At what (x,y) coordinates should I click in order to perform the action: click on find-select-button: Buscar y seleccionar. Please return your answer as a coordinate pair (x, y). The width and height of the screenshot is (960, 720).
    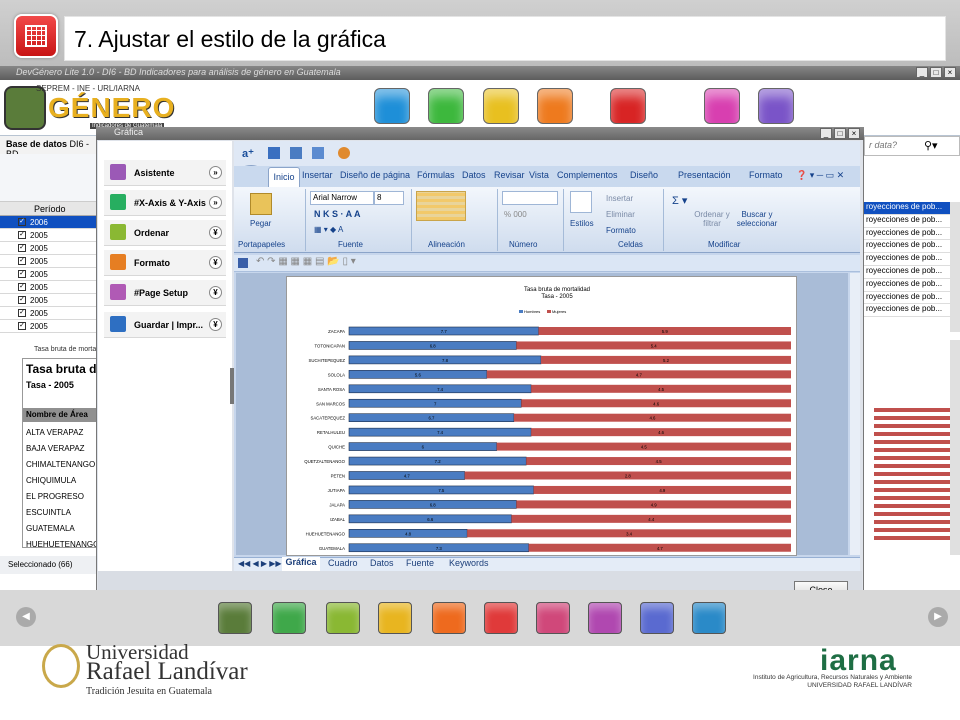
    Looking at the image, I should click on (757, 219).